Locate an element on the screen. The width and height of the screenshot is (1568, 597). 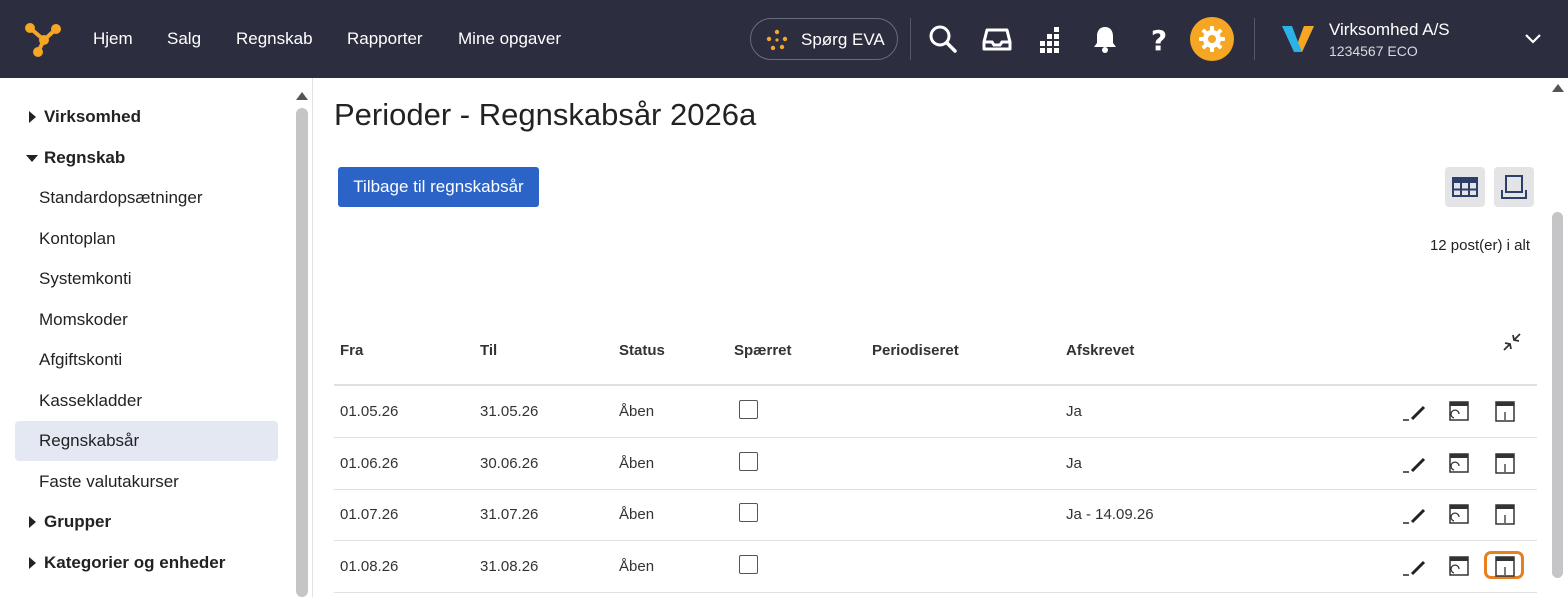
sidebar-item-standardopsaetninger: Standardopsætninger is located at coordinates (146, 198).